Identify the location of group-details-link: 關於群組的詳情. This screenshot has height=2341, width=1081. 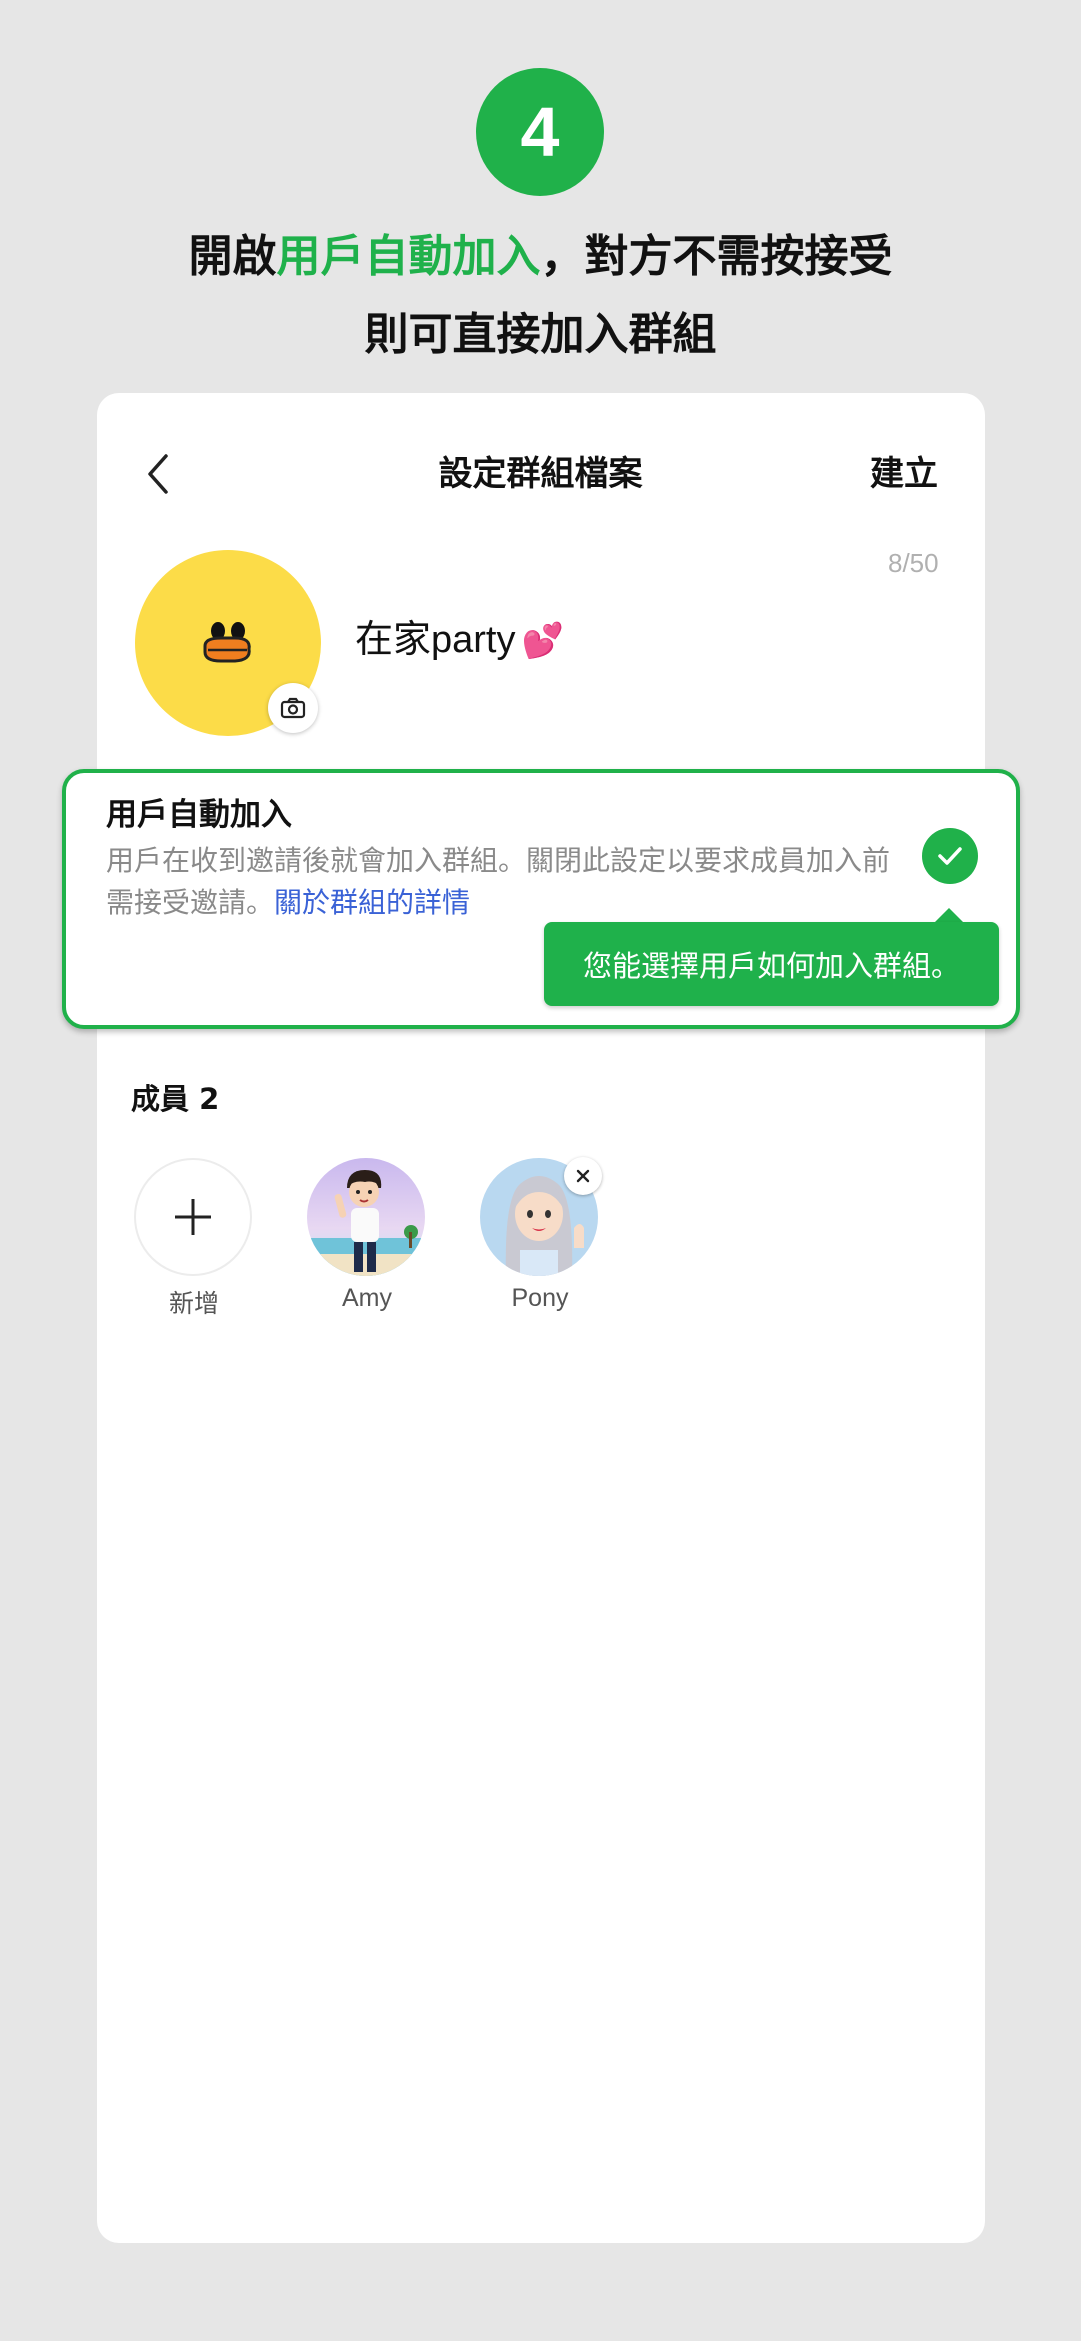
(372, 902).